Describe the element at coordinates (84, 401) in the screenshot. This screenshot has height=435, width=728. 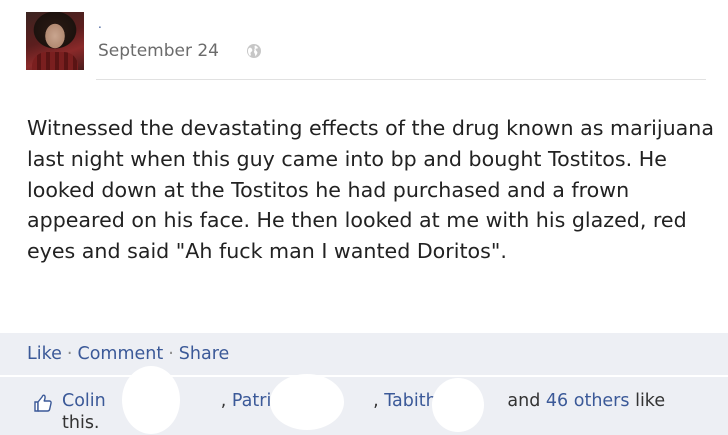
I see `liker-name: Colin` at that location.